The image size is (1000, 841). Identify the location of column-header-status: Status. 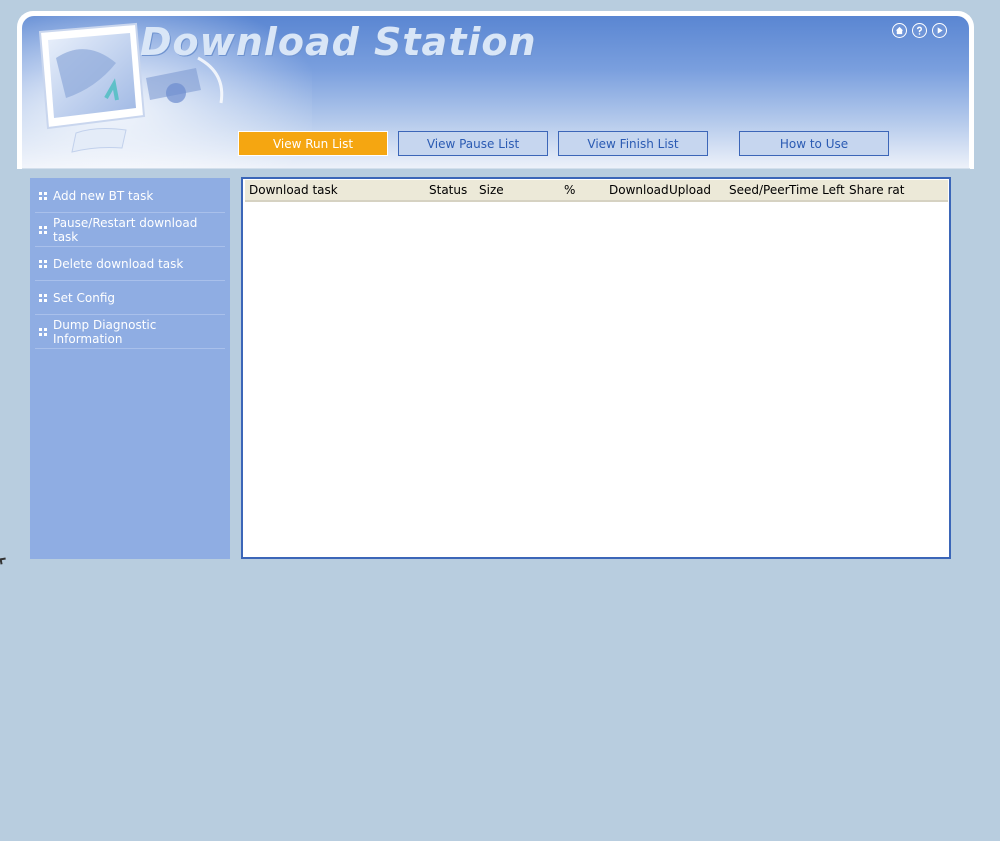
(448, 190).